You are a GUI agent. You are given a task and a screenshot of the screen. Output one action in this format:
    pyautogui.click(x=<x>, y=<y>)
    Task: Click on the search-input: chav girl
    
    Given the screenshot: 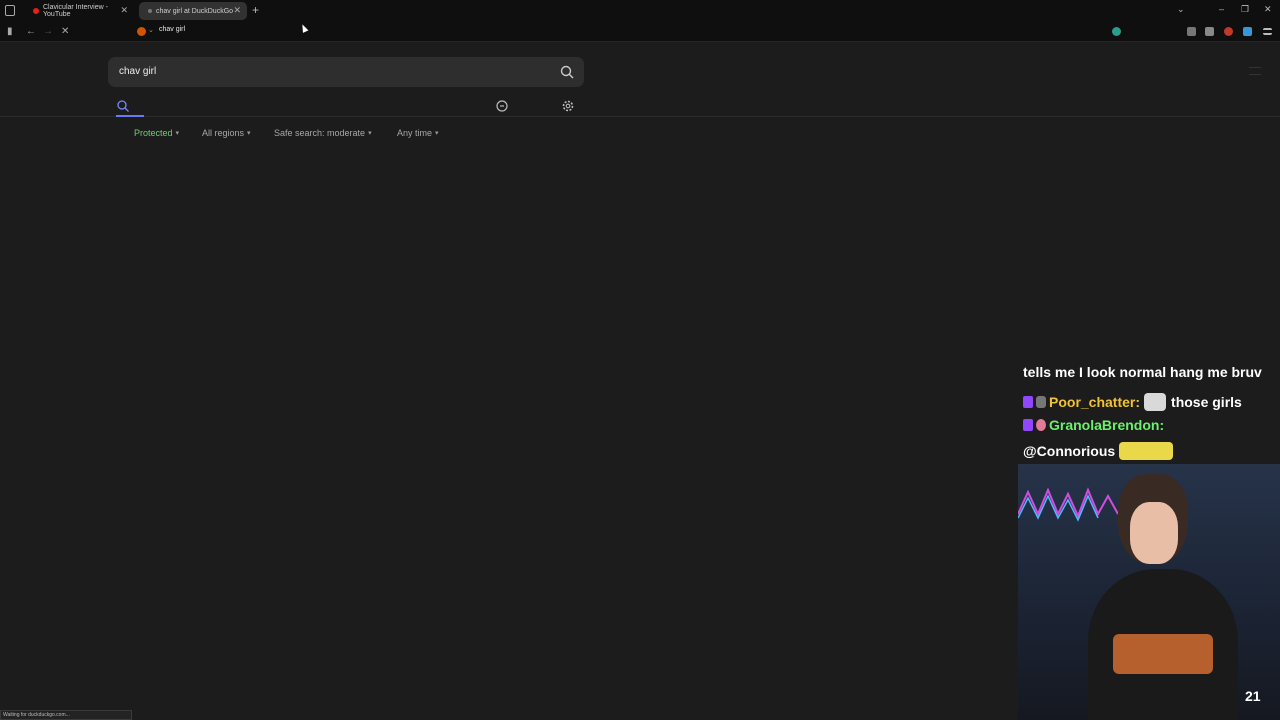 What is the action you would take?
    pyautogui.click(x=346, y=72)
    